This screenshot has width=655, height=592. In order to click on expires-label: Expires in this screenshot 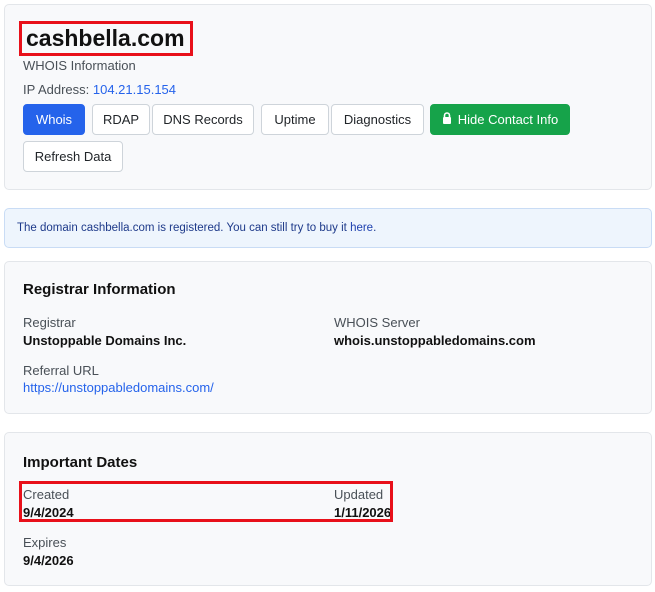, I will do `click(45, 542)`.